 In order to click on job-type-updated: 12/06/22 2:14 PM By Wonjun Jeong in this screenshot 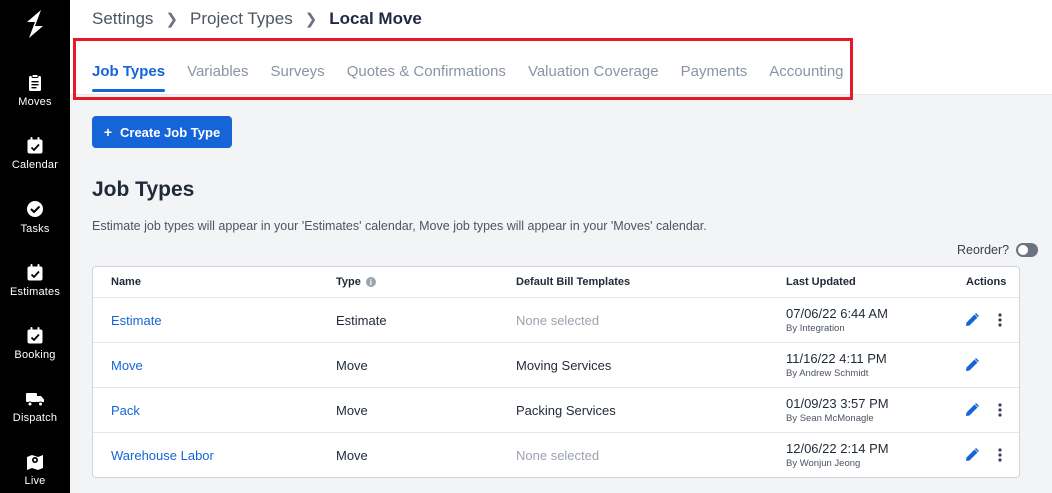, I will do `click(837, 455)`.